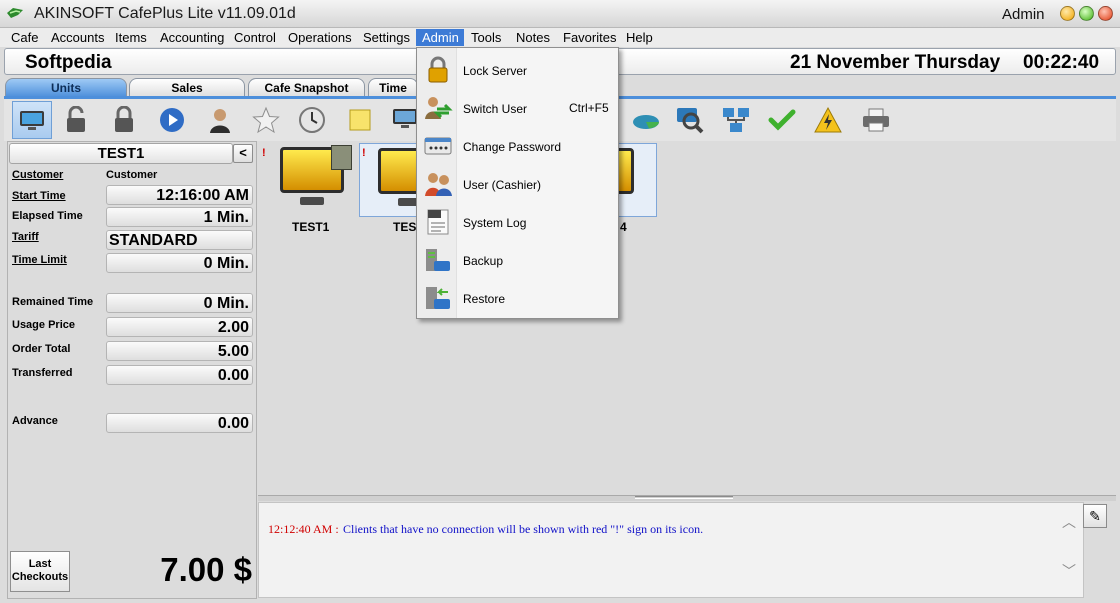 This screenshot has width=1120, height=603. I want to click on transferred-field: 0.00, so click(179, 375).